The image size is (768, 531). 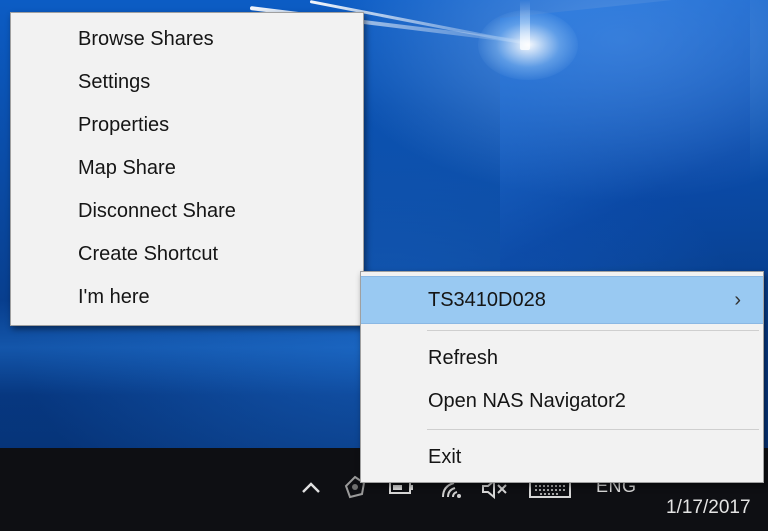 I want to click on chevron-right-icon: ›, so click(x=737, y=300).